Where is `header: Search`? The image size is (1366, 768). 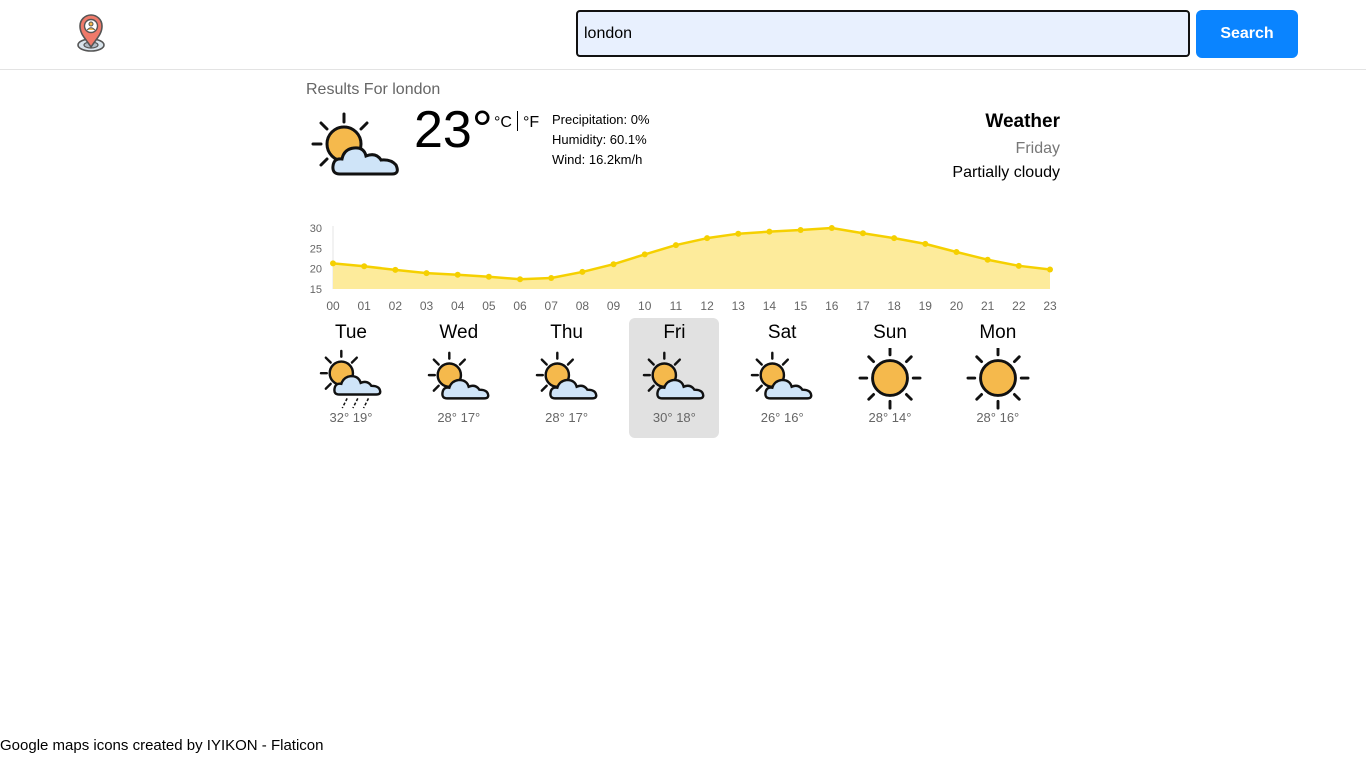 header: Search is located at coordinates (683, 35).